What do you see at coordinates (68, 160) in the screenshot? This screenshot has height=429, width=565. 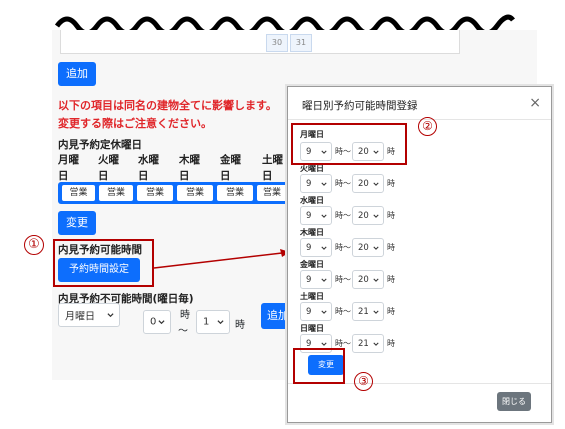 I see `weekday-label-top: 月曜` at bounding box center [68, 160].